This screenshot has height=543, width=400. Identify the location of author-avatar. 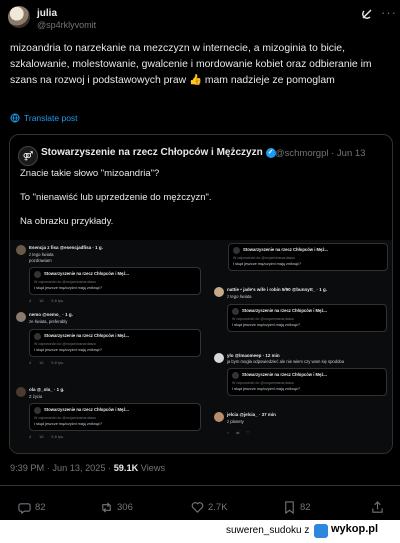
(19, 17).